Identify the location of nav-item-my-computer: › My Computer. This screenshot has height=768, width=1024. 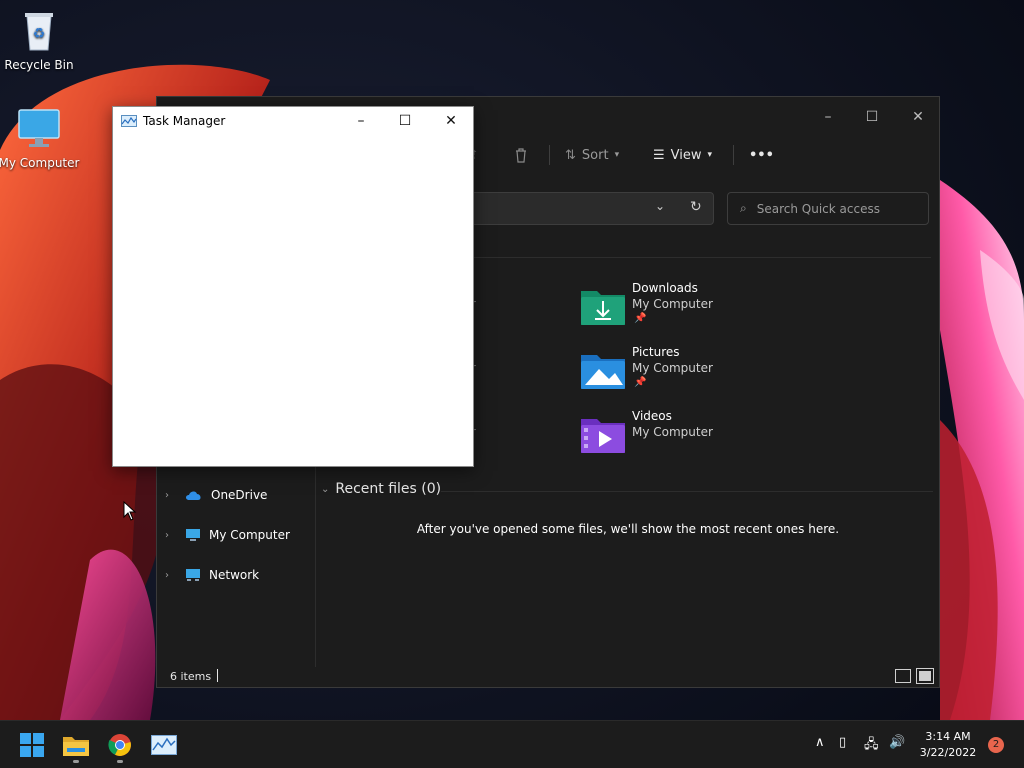
(227, 535).